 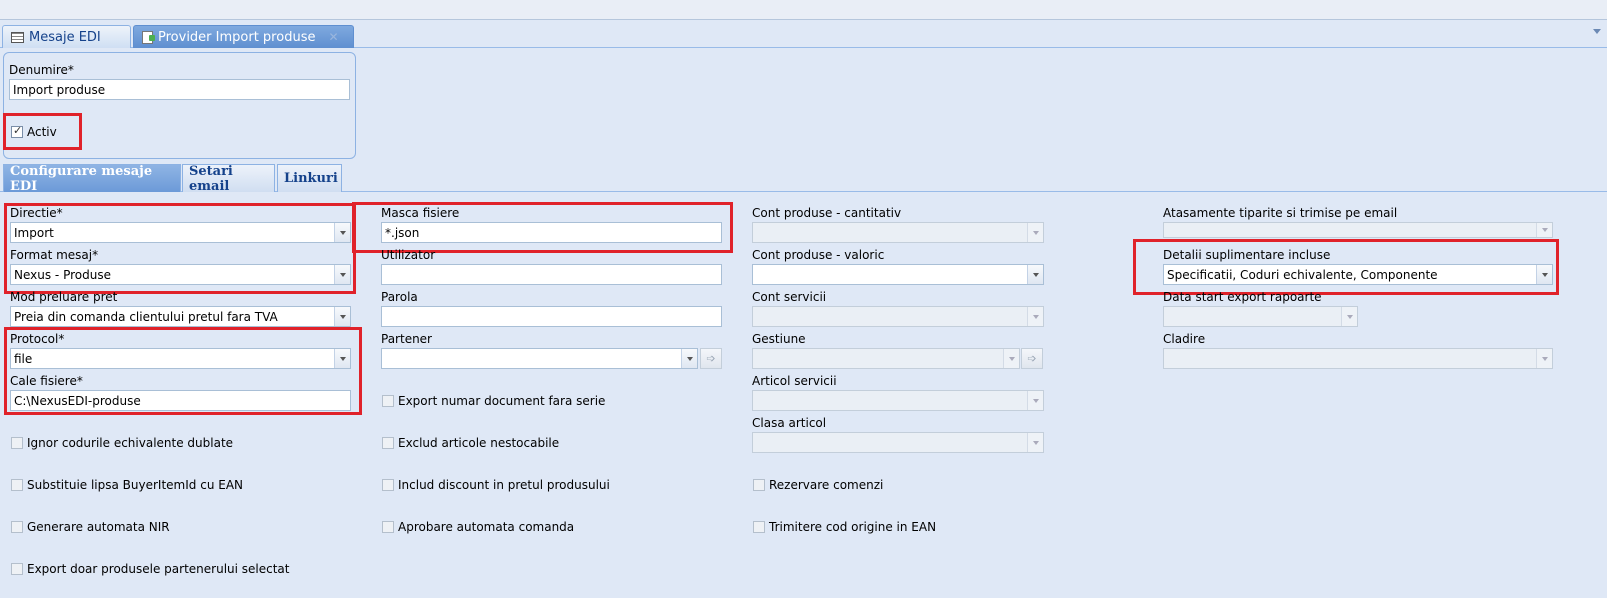 What do you see at coordinates (1242, 297) in the screenshot?
I see `data-start-label: Data start export rapoarte` at bounding box center [1242, 297].